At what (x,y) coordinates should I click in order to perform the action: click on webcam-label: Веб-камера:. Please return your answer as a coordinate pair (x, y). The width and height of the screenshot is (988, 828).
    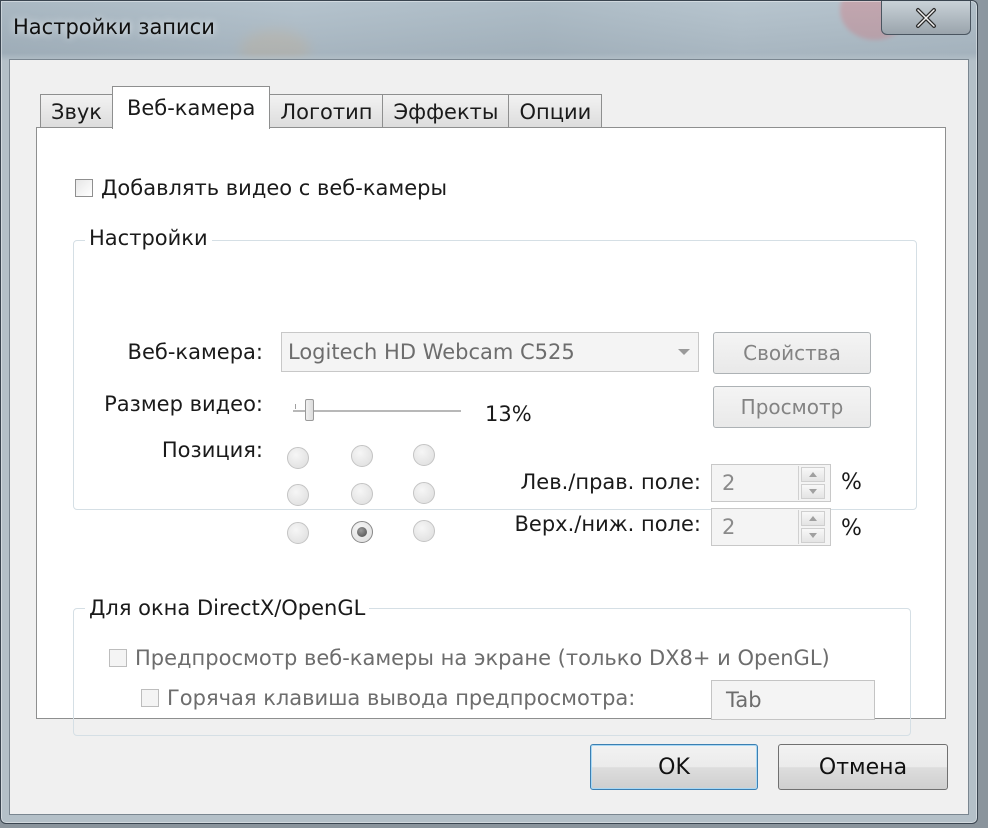
    Looking at the image, I should click on (195, 352).